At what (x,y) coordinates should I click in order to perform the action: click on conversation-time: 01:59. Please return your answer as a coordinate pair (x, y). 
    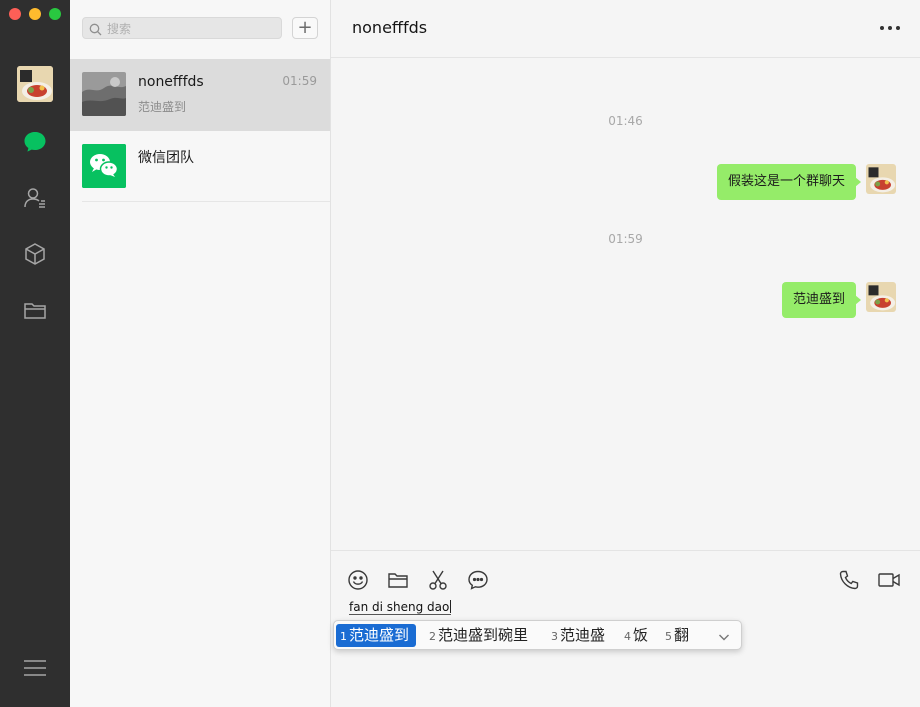
    Looking at the image, I should click on (299, 81).